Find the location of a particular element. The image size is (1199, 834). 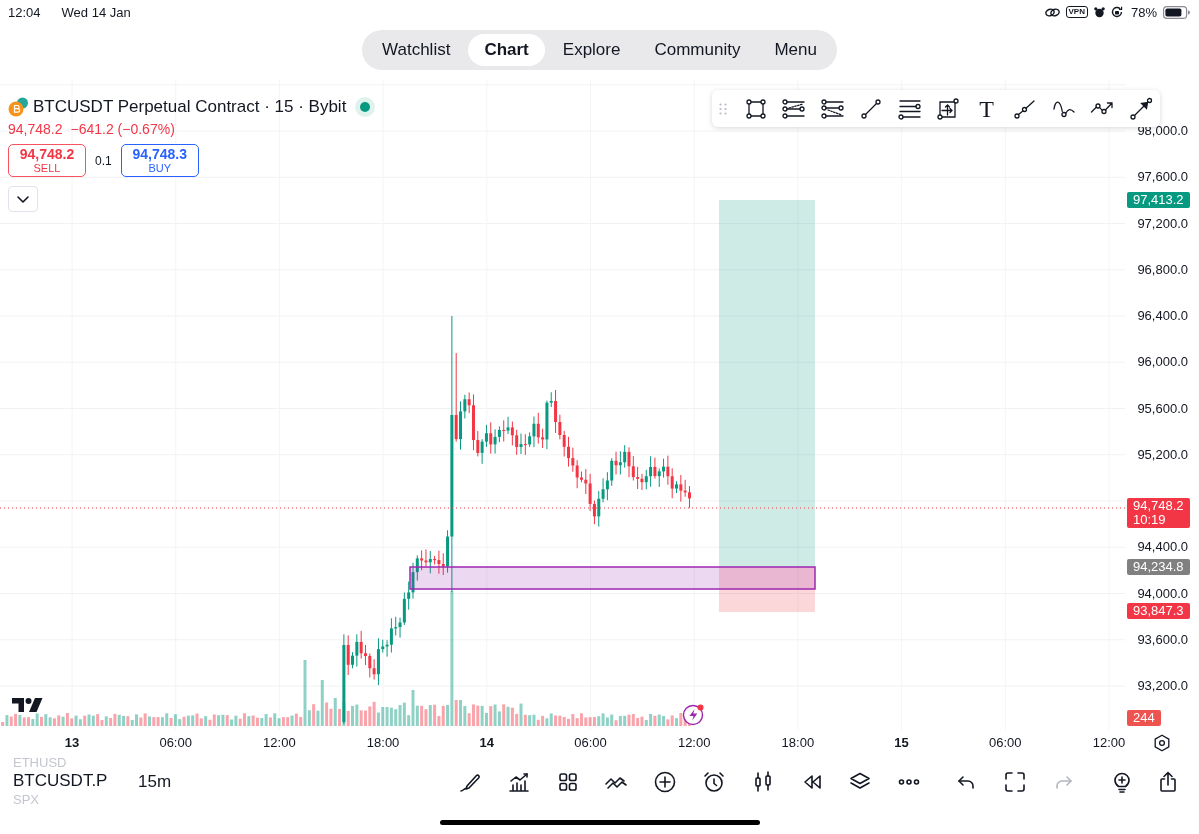

price-change: −641.2 (−0.67%) is located at coordinates (122, 129).